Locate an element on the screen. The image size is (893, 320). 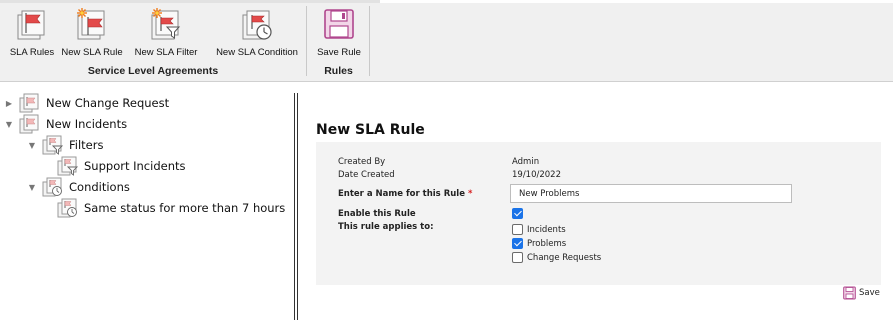
created-by-label: Created By is located at coordinates (362, 162).